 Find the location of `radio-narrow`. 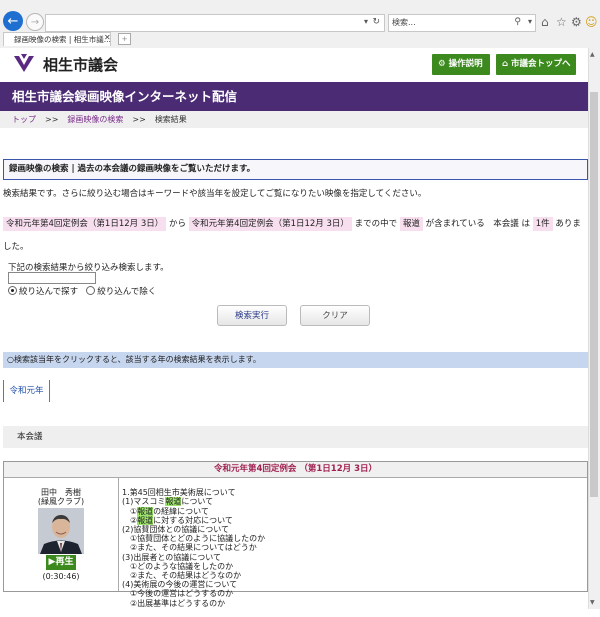

radio-narrow is located at coordinates (12, 290).